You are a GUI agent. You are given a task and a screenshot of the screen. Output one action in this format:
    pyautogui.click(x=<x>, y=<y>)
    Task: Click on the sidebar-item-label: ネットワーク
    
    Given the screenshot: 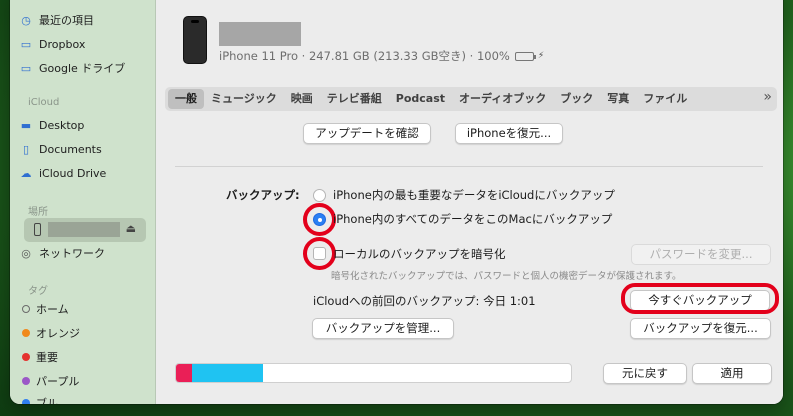 What is the action you would take?
    pyautogui.click(x=72, y=253)
    